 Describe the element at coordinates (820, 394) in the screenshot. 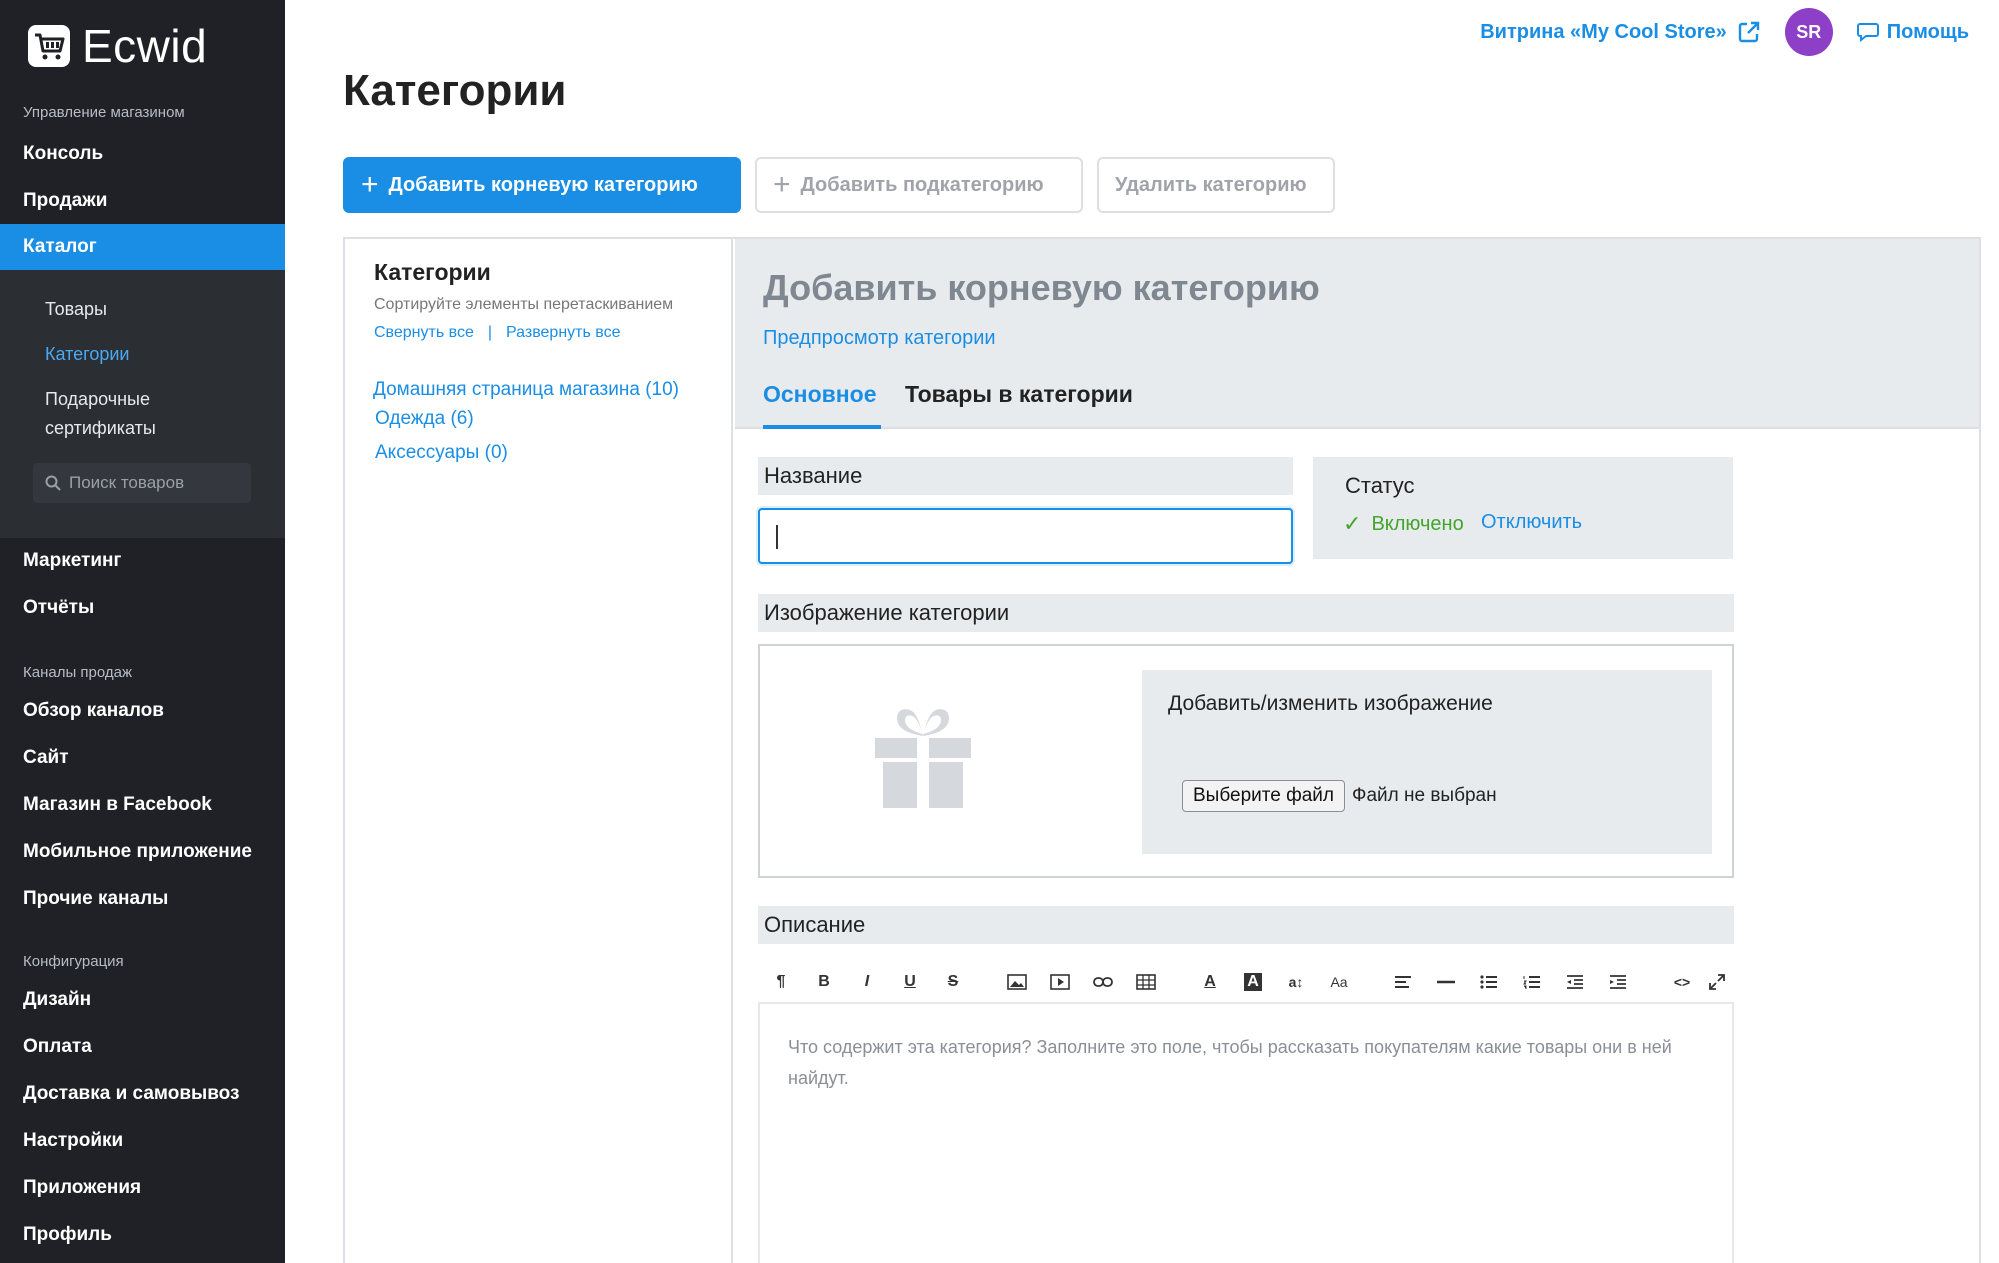

I see `tab-general: Основное` at that location.